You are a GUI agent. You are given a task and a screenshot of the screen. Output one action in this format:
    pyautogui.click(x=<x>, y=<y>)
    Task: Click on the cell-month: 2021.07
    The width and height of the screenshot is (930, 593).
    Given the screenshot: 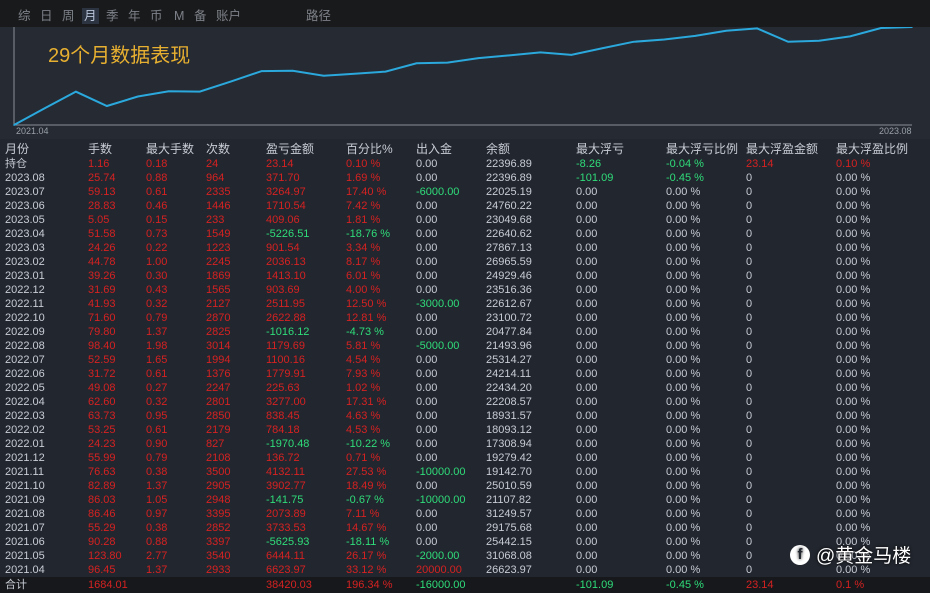 What is the action you would take?
    pyautogui.click(x=25, y=528)
    